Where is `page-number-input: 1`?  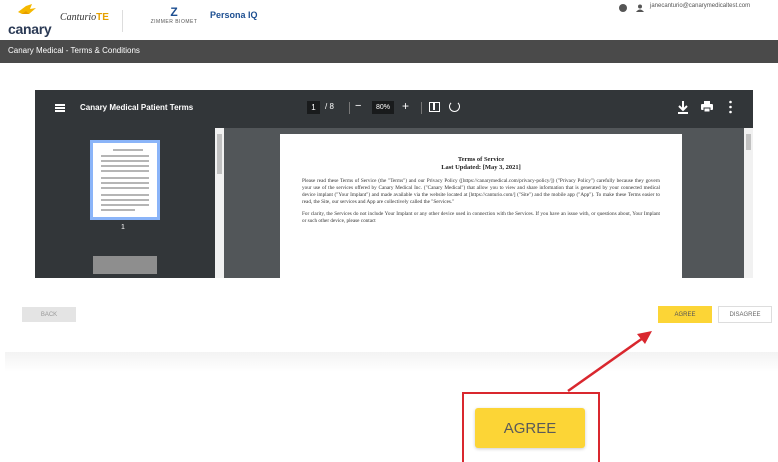
page-number-input: 1 is located at coordinates (313, 107).